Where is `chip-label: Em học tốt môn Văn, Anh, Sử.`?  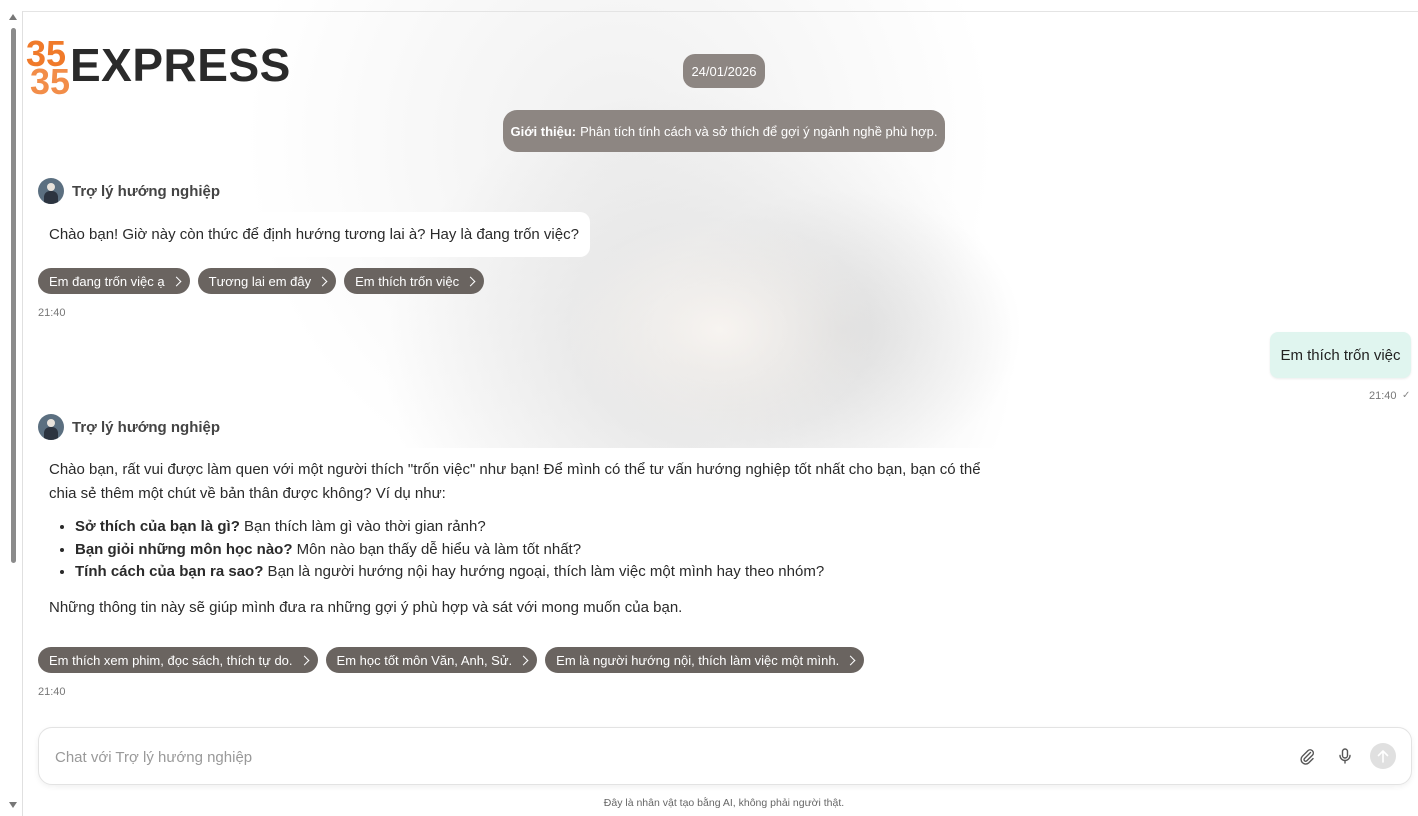 chip-label: Em học tốt môn Văn, Anh, Sử. is located at coordinates (424, 660).